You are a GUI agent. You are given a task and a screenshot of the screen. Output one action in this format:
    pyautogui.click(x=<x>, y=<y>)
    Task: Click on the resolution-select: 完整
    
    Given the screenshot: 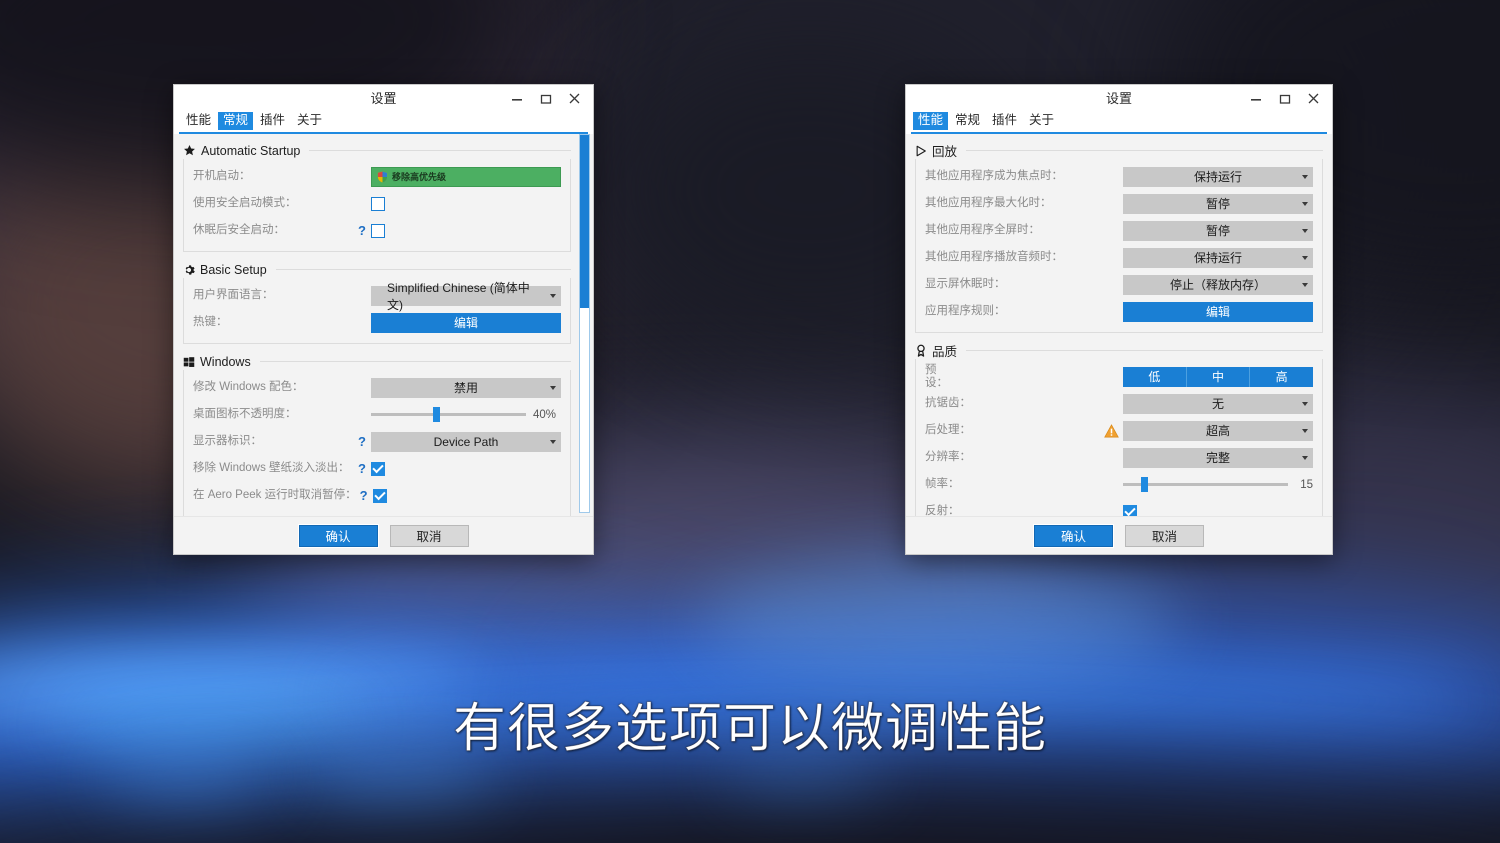 What is the action you would take?
    pyautogui.click(x=1218, y=457)
    